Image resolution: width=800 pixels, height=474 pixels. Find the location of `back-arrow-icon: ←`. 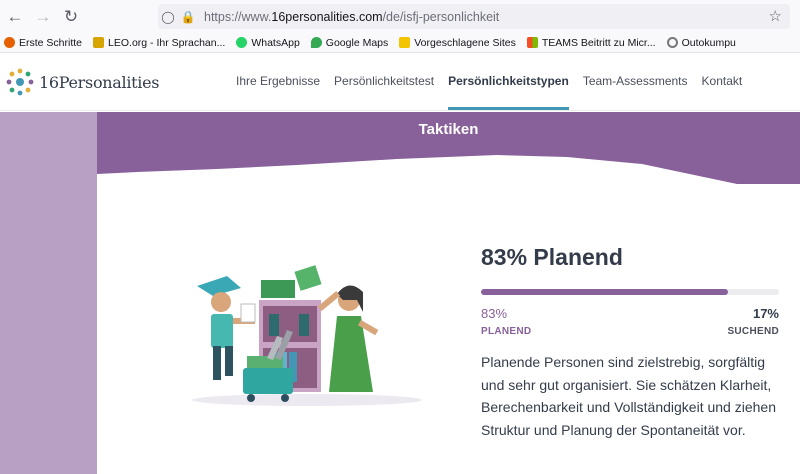

back-arrow-icon: ← is located at coordinates (15, 17).